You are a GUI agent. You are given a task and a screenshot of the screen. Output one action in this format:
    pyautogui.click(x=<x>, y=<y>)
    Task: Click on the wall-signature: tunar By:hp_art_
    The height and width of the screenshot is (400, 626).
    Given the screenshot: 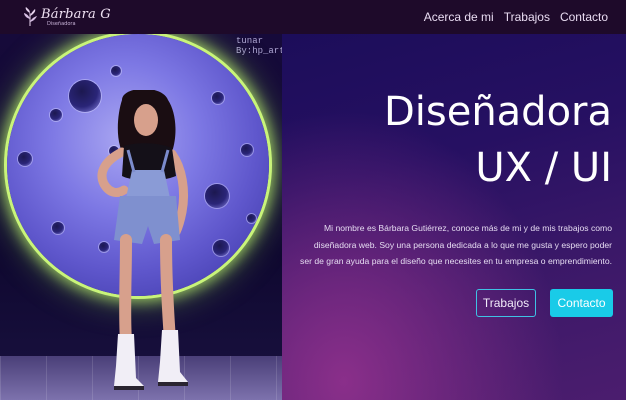 What is the action you would take?
    pyautogui.click(x=259, y=46)
    